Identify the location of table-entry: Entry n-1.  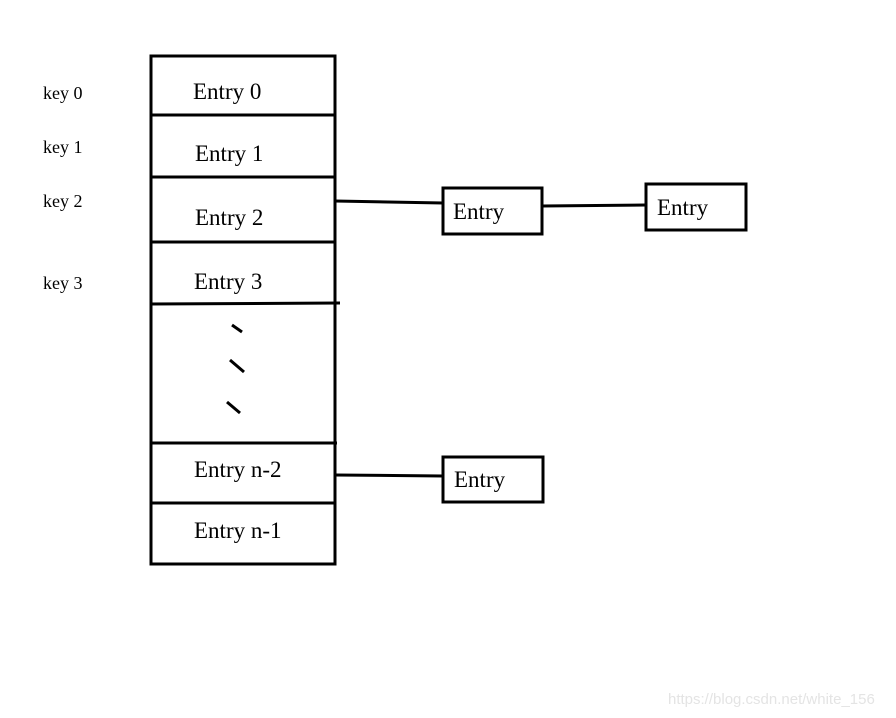
(238, 530).